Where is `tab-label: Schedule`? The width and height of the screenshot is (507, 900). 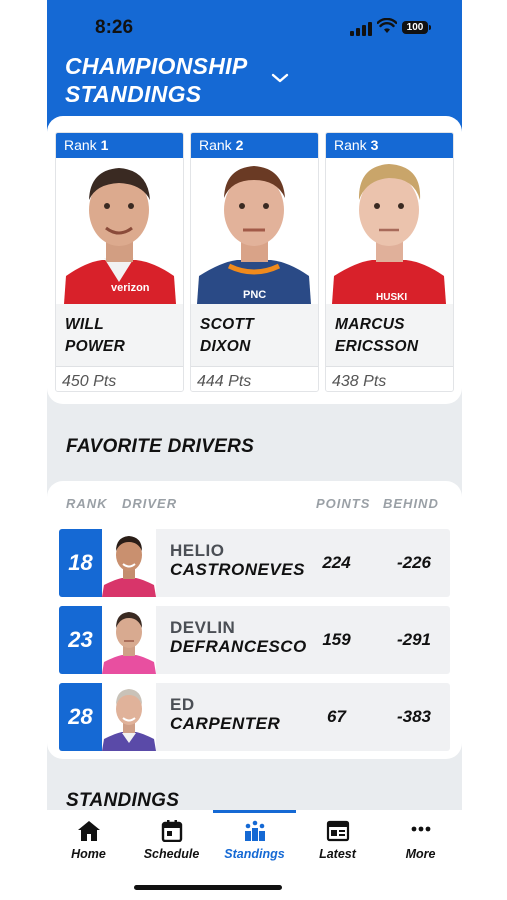
tab-label: Schedule is located at coordinates (171, 854).